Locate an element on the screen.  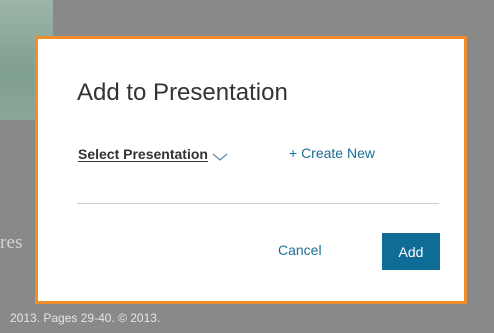
chevron-down-icon is located at coordinates (220, 155).